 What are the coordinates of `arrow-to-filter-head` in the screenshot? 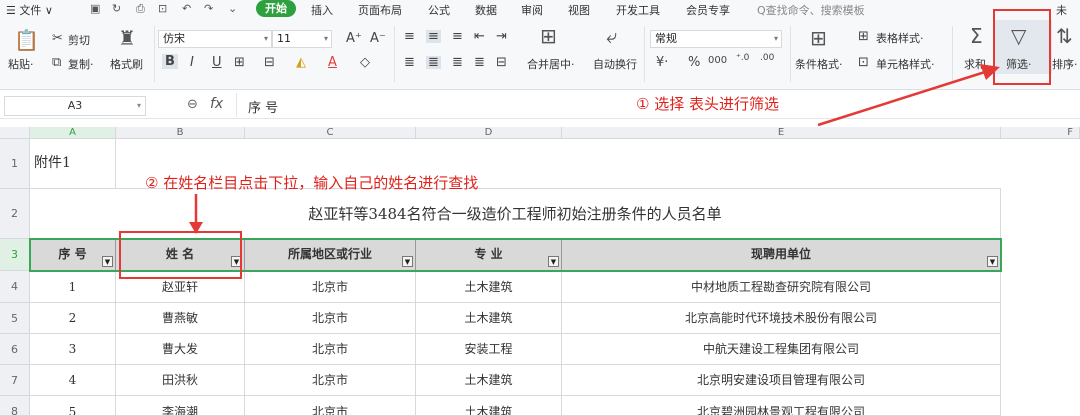 It's located at (990, 72).